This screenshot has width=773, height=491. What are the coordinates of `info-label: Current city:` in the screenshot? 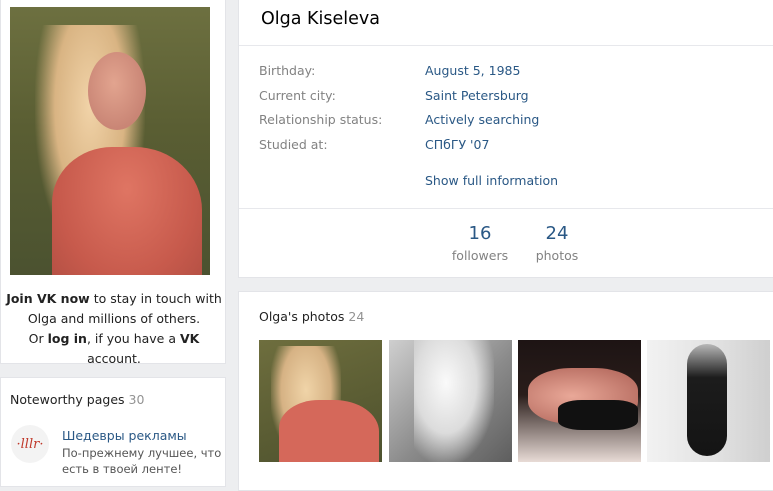 It's located at (297, 95).